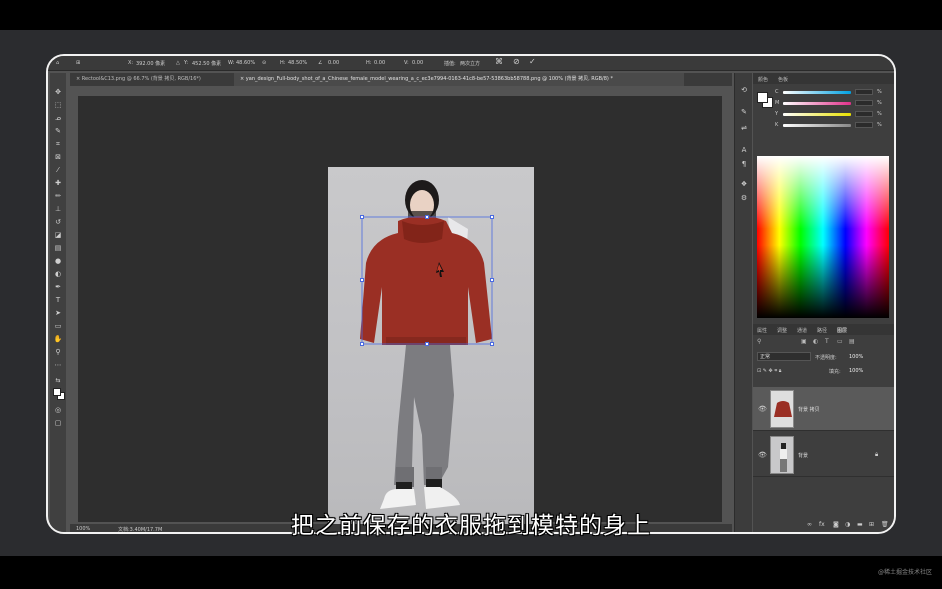 The width and height of the screenshot is (942, 589). What do you see at coordinates (141, 79) in the screenshot?
I see `tab-label: Rectool&C13.png @ 66.7% (背景 拷贝, RGB/16*)` at bounding box center [141, 79].